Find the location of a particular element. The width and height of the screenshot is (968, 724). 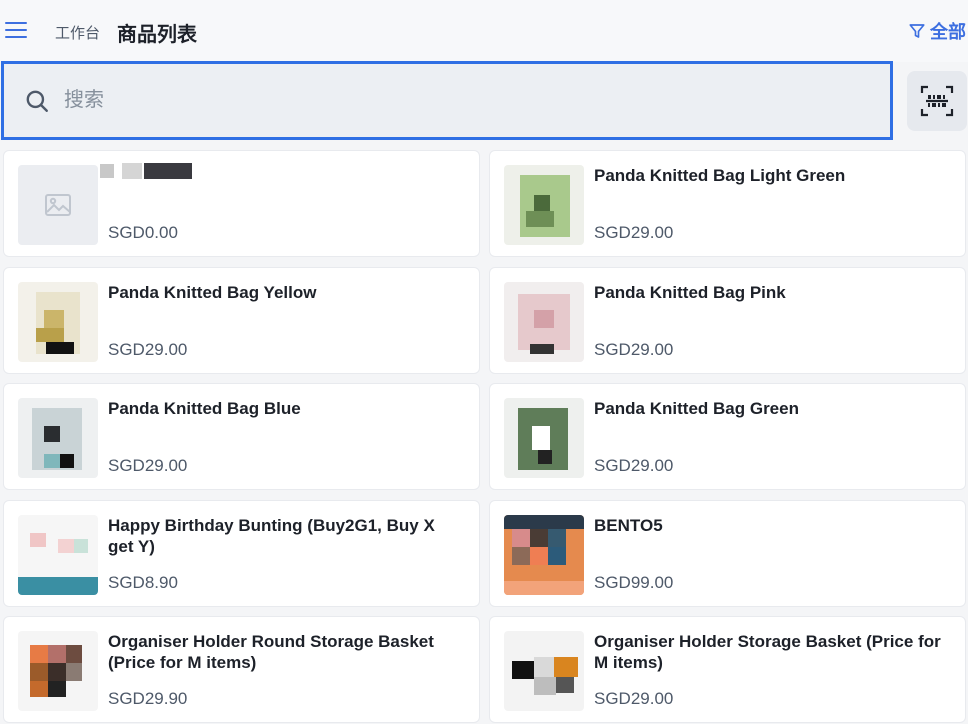

product-name: BENTO5 is located at coordinates (628, 525).